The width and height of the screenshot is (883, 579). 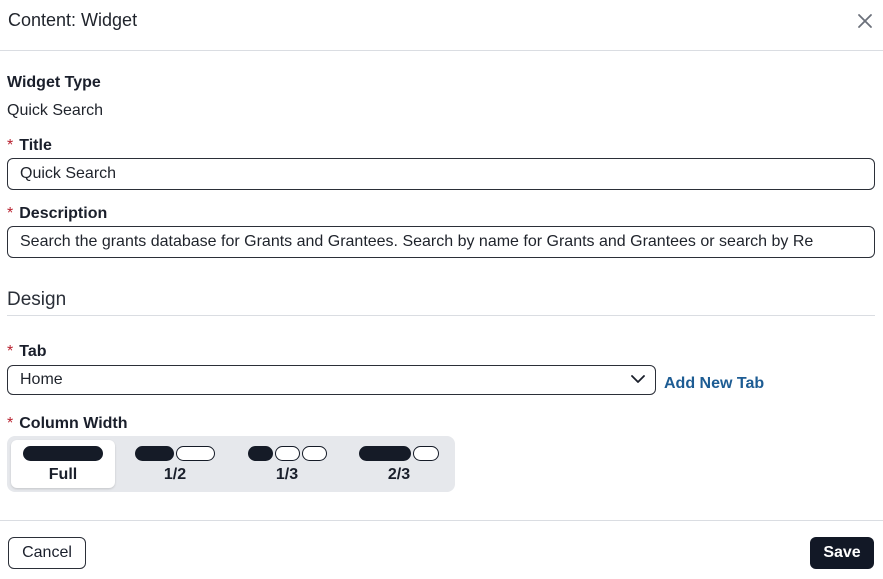 I want to click on title-input: Quick Search, so click(x=441, y=174).